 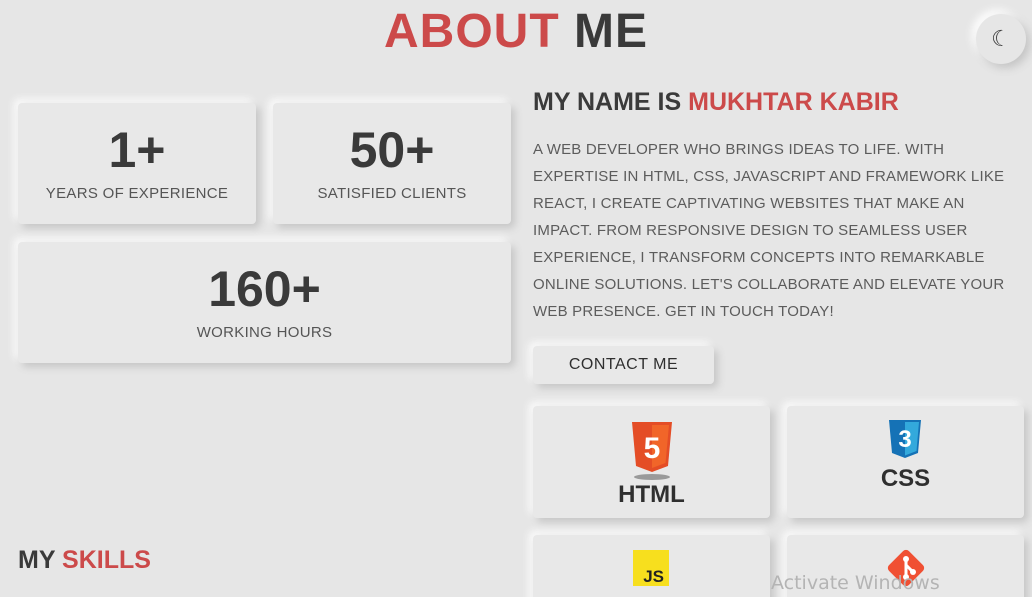 What do you see at coordinates (905, 462) in the screenshot?
I see `skill-card-css: 3 CSS` at bounding box center [905, 462].